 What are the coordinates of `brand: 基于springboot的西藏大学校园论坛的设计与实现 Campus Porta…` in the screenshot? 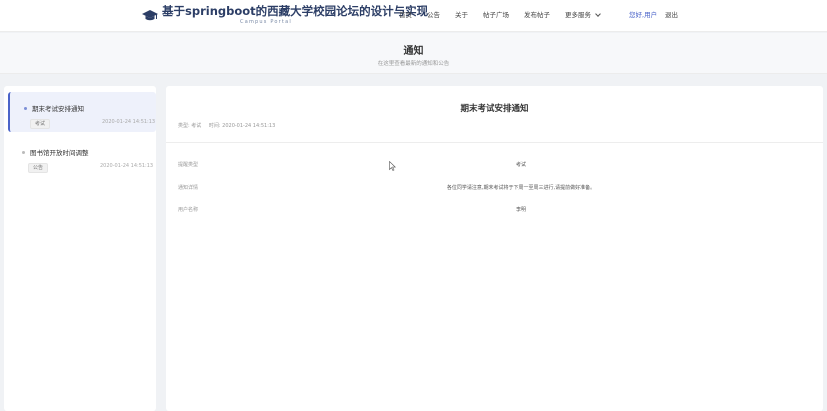 It's located at (285, 14).